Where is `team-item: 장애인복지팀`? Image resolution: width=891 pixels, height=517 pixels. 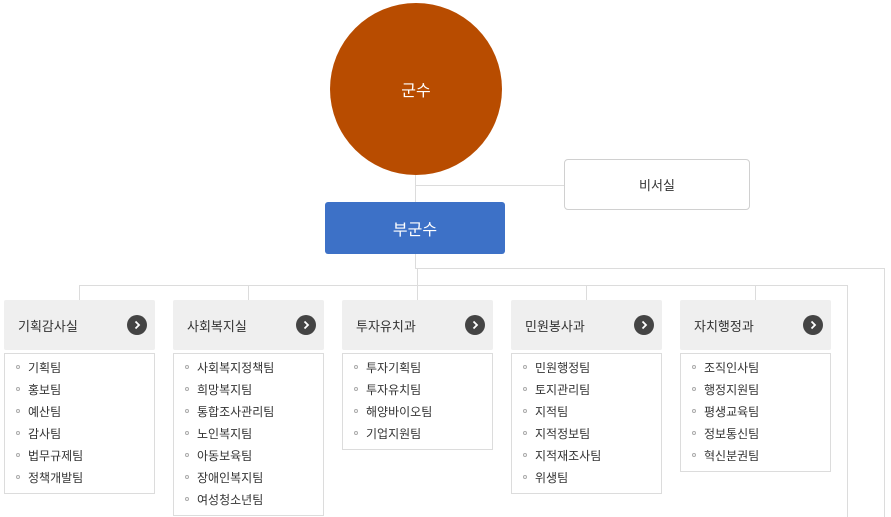 team-item: 장애인복지팀 is located at coordinates (248, 478).